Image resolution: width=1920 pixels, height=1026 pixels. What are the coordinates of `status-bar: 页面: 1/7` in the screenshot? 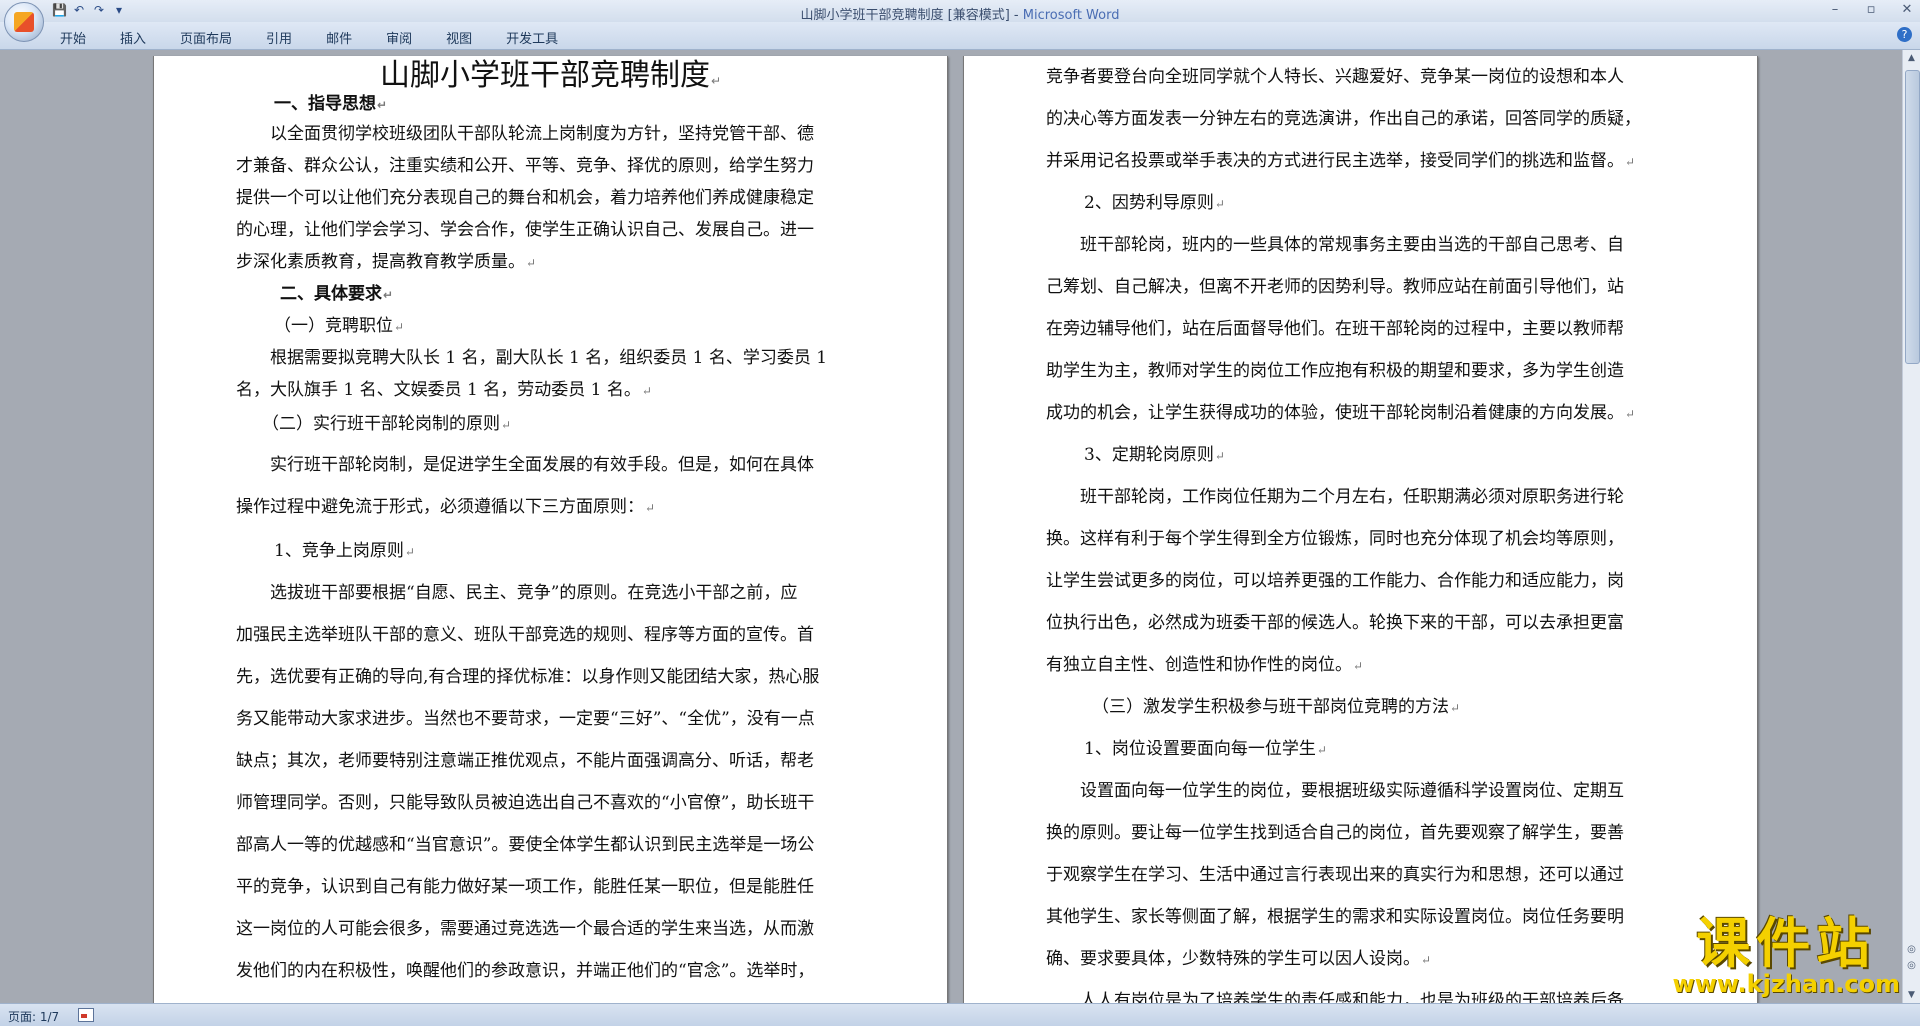 It's located at (960, 1014).